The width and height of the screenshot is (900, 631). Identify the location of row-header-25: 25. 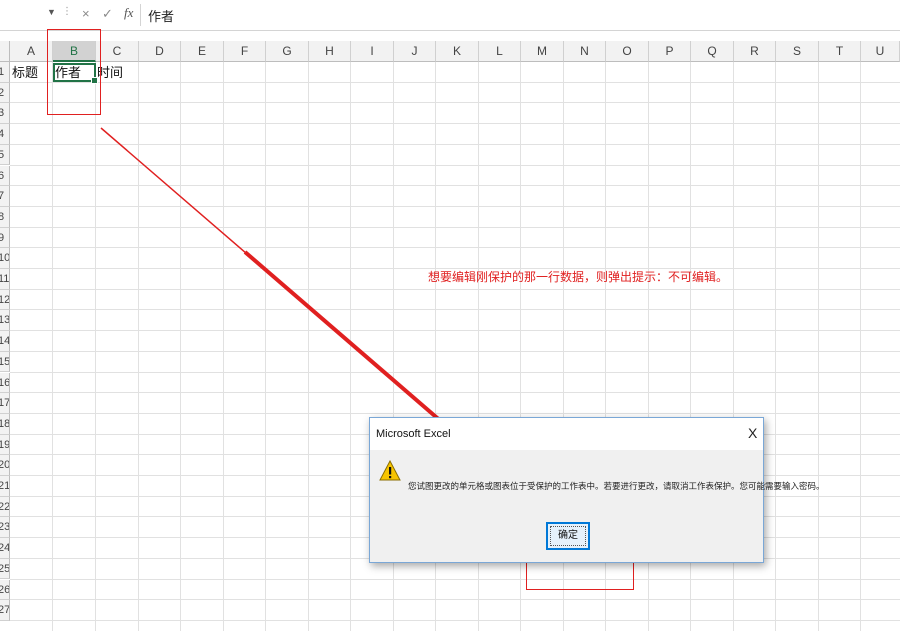
(5, 569).